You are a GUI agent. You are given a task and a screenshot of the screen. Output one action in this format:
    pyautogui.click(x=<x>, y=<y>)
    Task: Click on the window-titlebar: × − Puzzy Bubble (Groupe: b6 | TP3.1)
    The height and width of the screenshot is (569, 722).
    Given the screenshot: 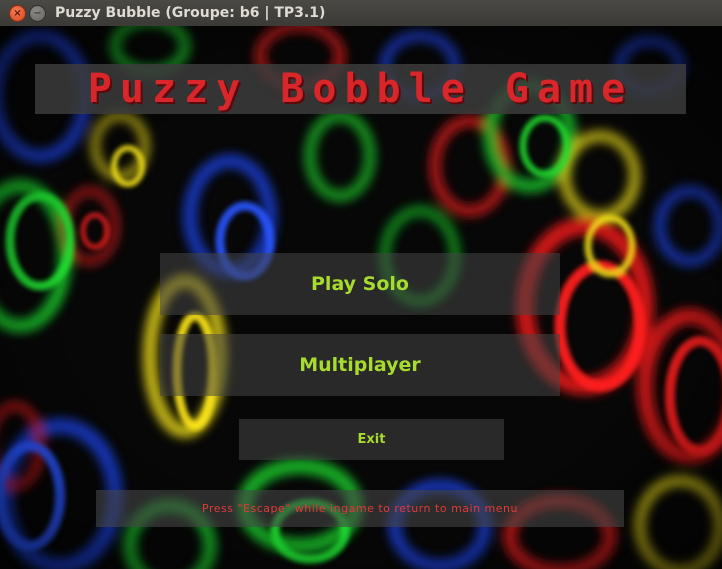 What is the action you would take?
    pyautogui.click(x=361, y=13)
    